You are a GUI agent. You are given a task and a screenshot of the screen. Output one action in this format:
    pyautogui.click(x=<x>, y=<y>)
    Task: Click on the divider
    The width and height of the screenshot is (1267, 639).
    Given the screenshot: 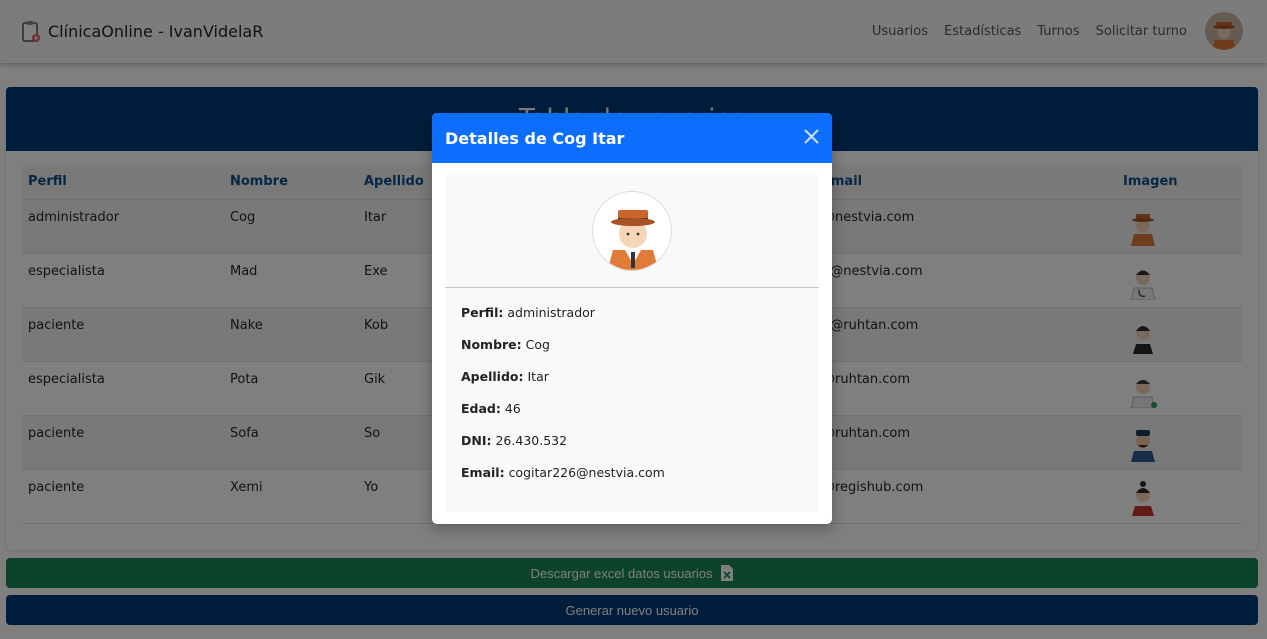 What is the action you would take?
    pyautogui.click(x=632, y=287)
    